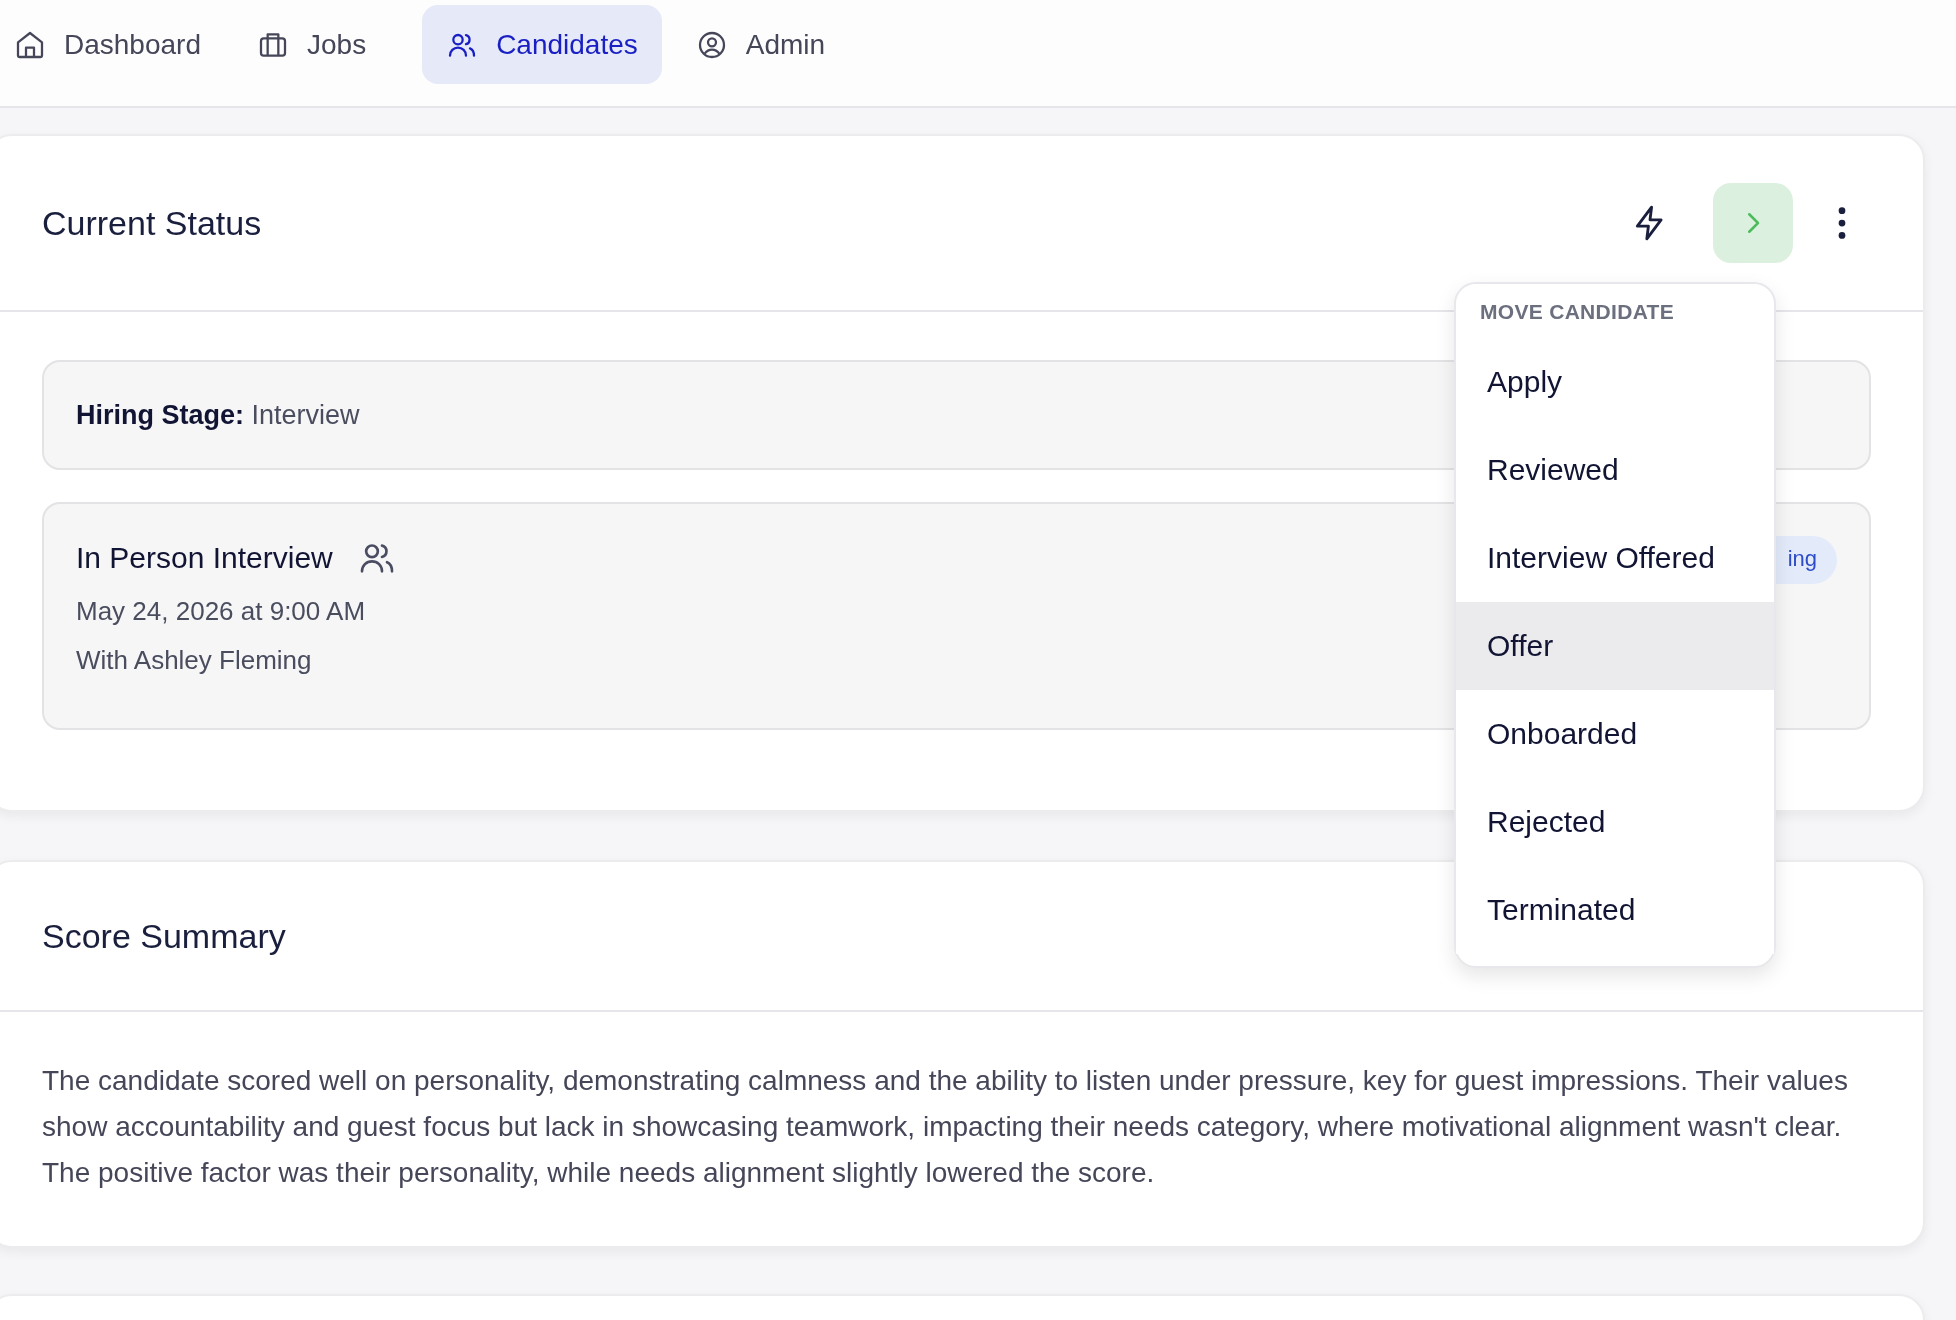 The height and width of the screenshot is (1320, 1956). What do you see at coordinates (152, 223) in the screenshot?
I see `card-title: Current Status` at bounding box center [152, 223].